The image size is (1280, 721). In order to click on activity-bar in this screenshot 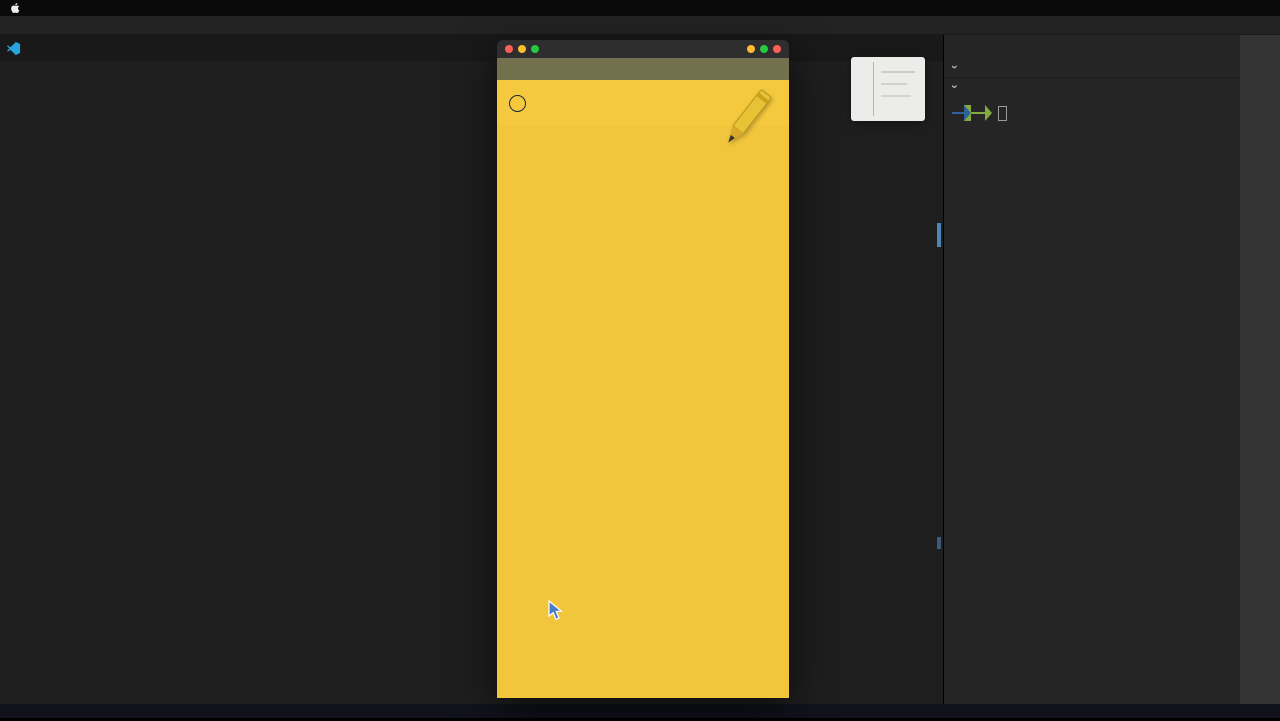, I will do `click(1260, 369)`.